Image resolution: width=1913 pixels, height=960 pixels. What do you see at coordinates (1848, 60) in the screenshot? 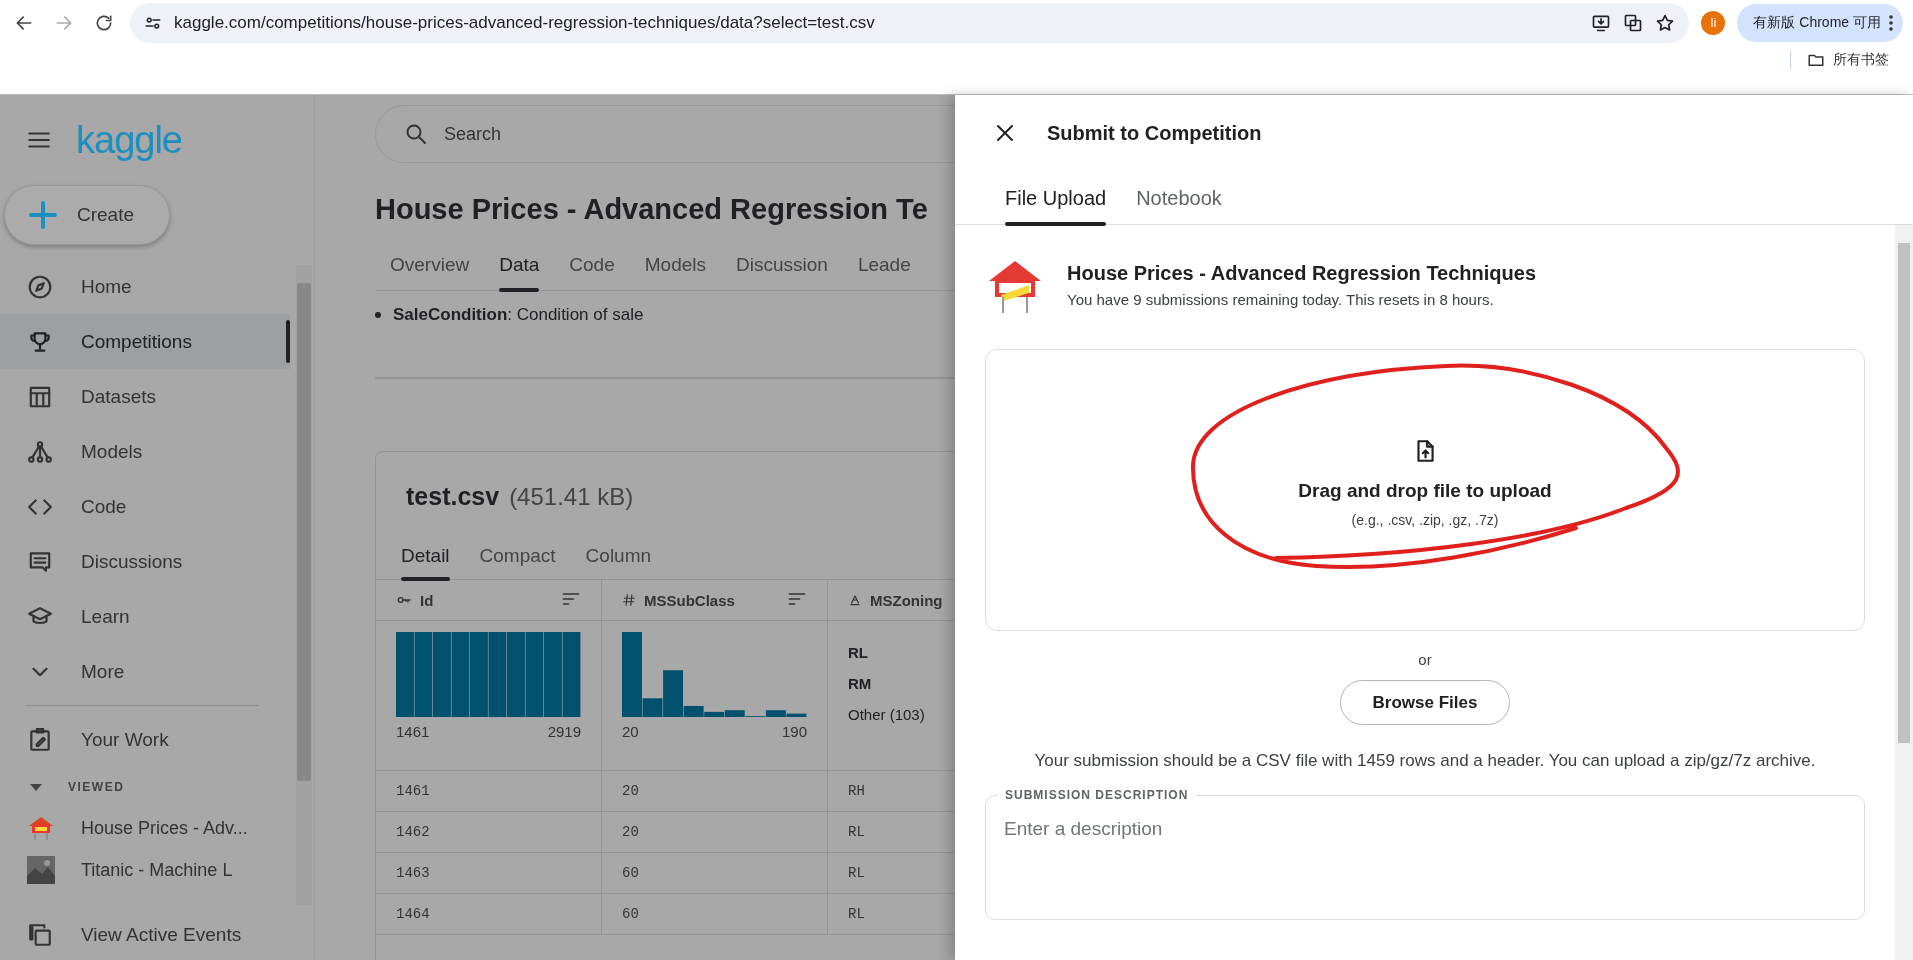
I see `bookmarks-folder: 所有书签` at bounding box center [1848, 60].